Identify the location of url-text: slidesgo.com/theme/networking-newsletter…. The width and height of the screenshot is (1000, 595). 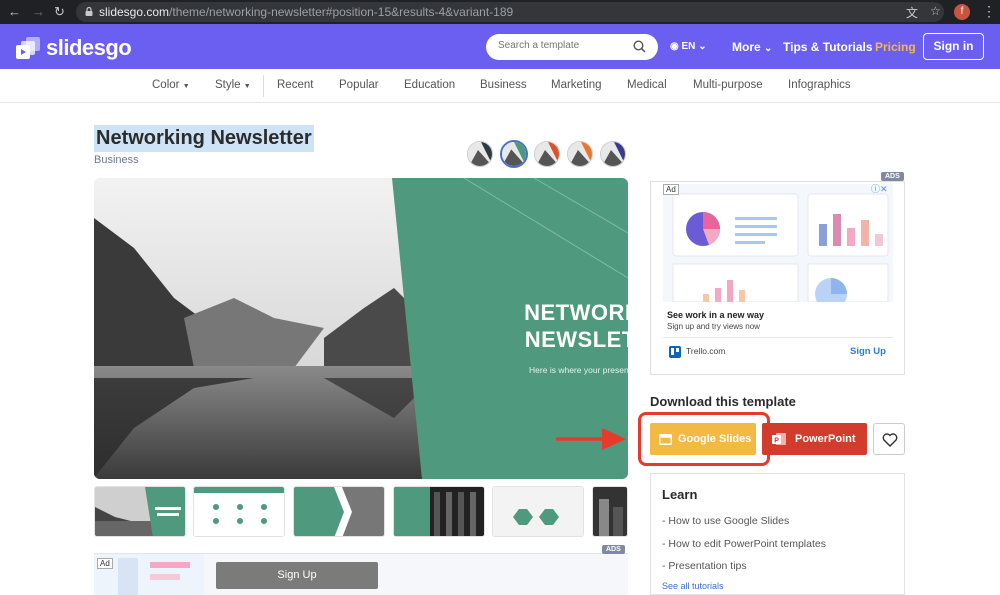
(306, 12).